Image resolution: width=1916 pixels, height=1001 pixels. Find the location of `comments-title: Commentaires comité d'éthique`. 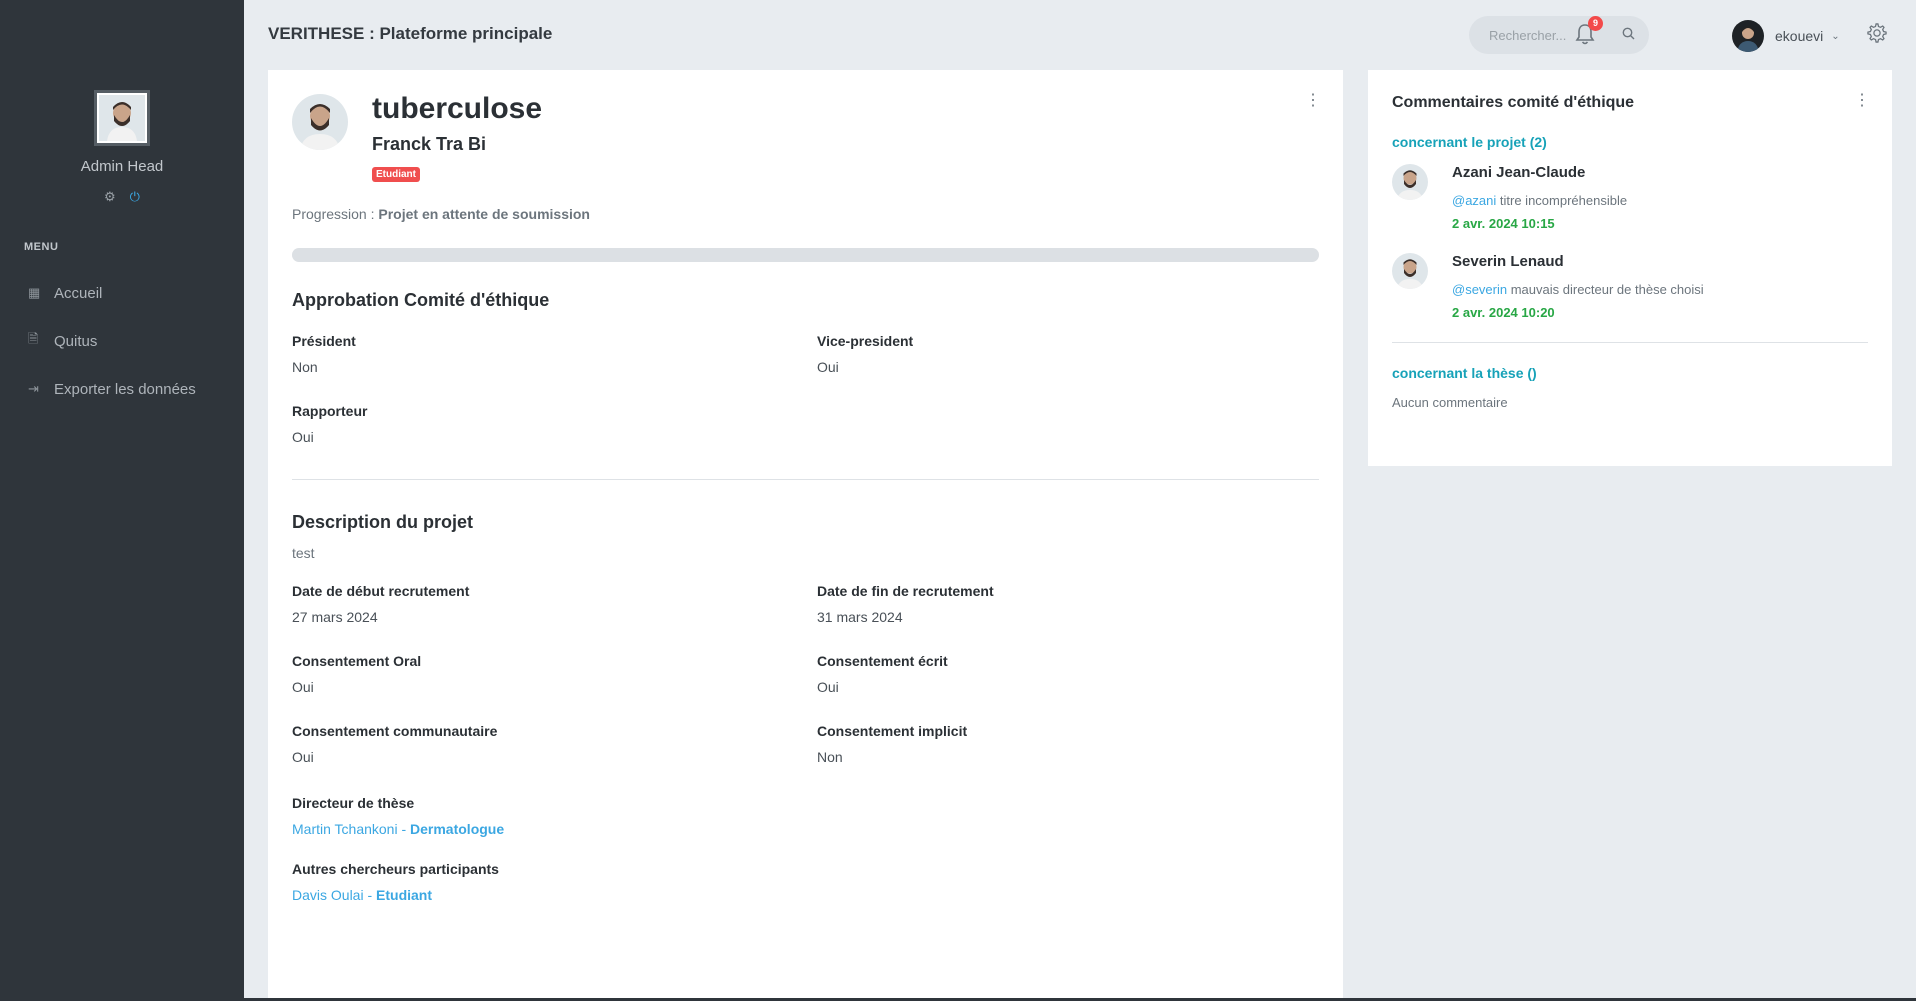

comments-title: Commentaires comité d'éthique is located at coordinates (1513, 102).